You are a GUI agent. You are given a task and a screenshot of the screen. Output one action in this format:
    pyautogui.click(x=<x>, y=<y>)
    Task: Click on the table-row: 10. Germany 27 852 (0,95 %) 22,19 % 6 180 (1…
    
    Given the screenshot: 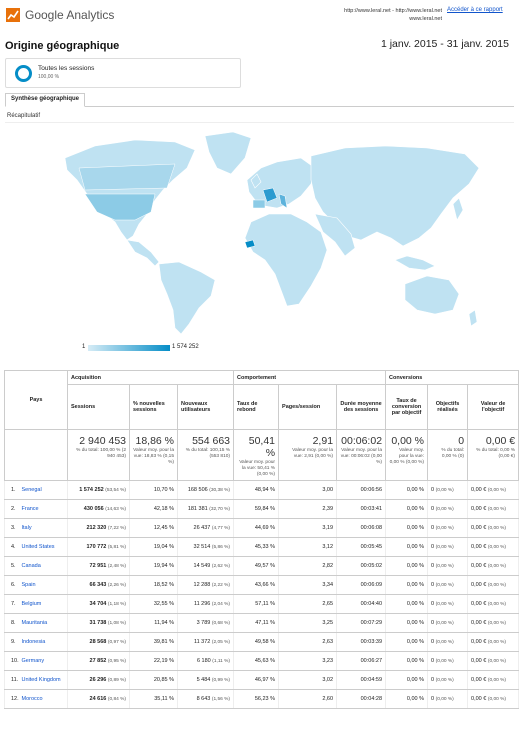 What is the action you would take?
    pyautogui.click(x=261, y=661)
    